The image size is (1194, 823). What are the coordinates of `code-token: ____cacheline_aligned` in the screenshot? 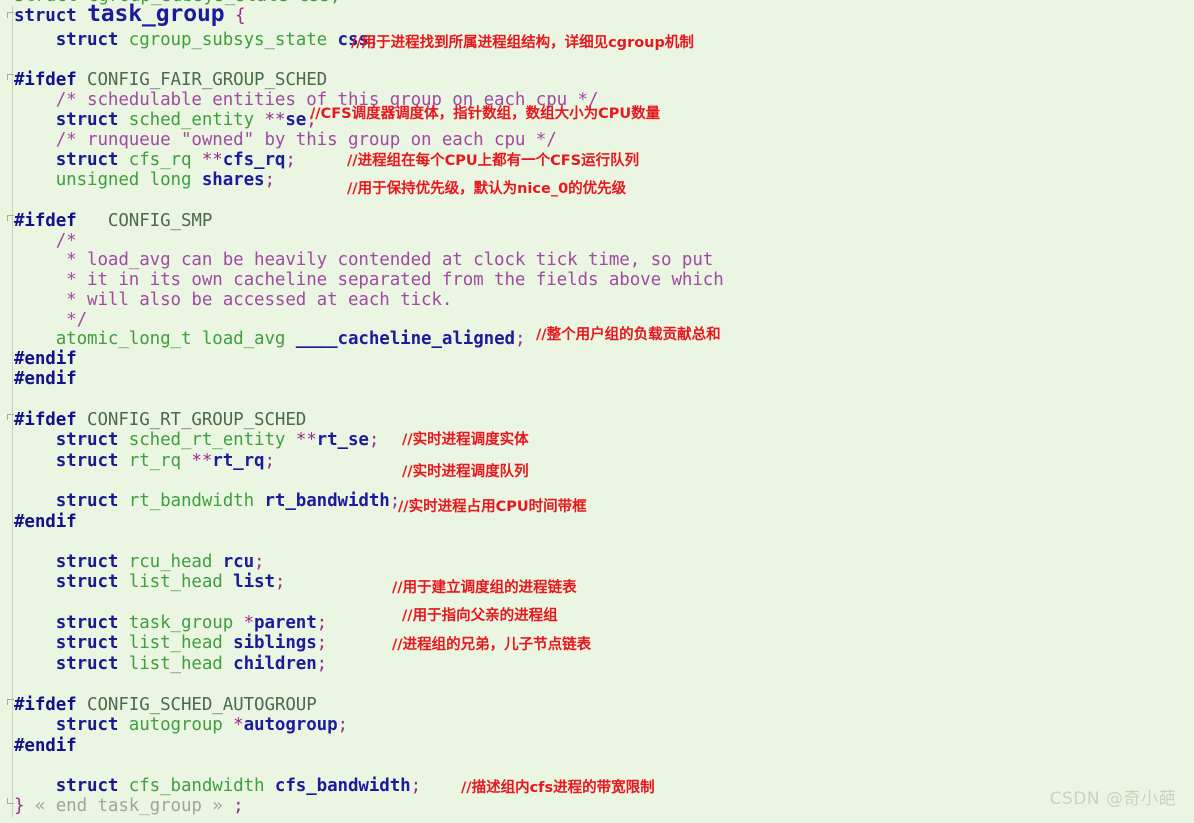 It's located at (405, 339).